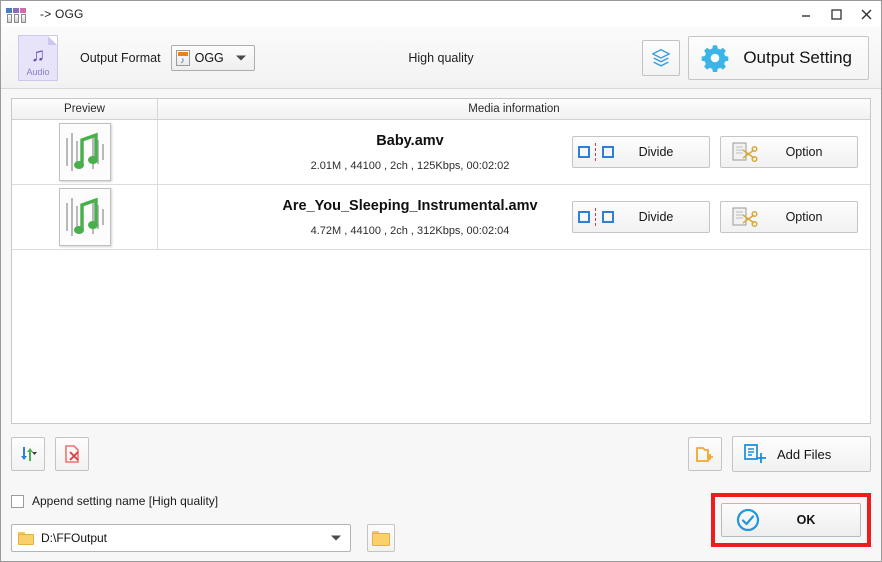  What do you see at coordinates (755, 454) in the screenshot?
I see `add-document-icon` at bounding box center [755, 454].